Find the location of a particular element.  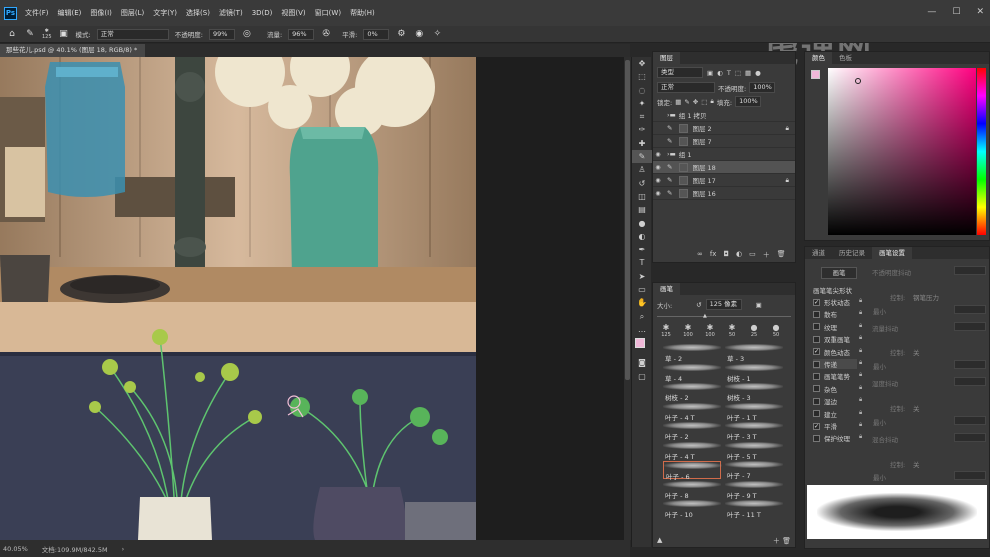

brush-size-slider: ▲ is located at coordinates (724, 316).